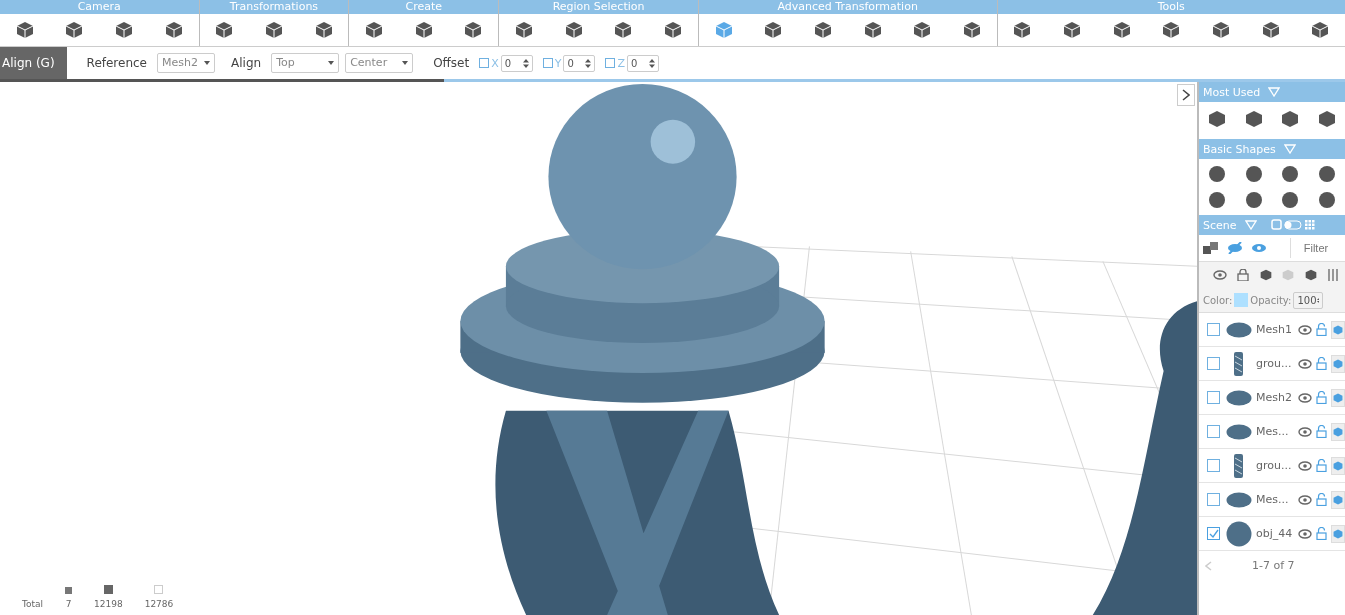 Image resolution: width=1345 pixels, height=615 pixels. I want to click on align-dropdown: Top, so click(305, 63).